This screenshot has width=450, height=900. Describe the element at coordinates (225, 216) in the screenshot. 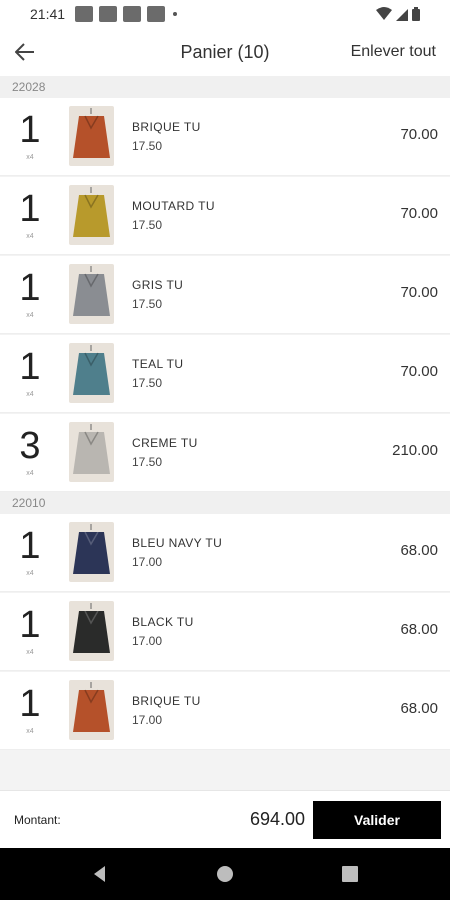

I see `cart-row: 1 x4 MOUTARD TU 17.50 70.00` at that location.